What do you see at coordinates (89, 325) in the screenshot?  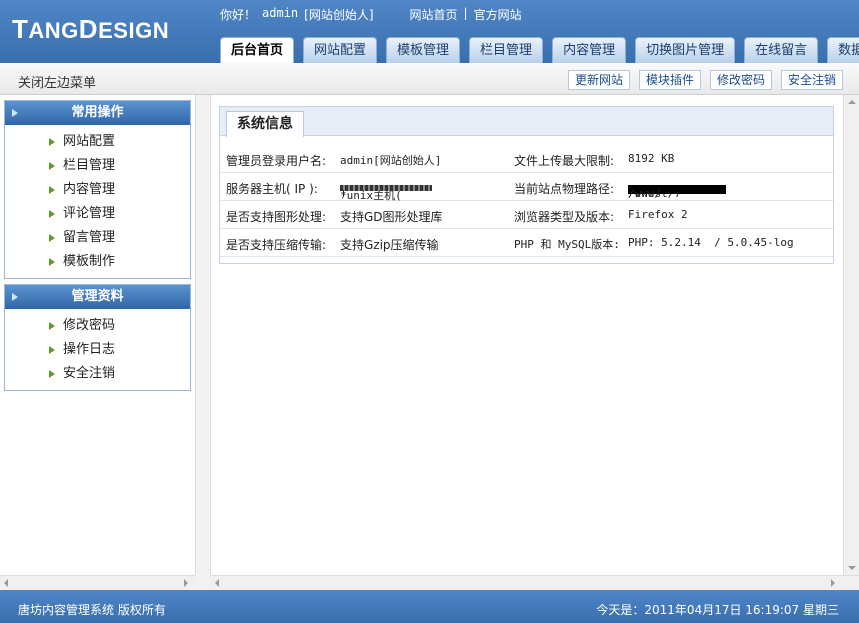 I see `sidebar-item-label: 修改密码` at bounding box center [89, 325].